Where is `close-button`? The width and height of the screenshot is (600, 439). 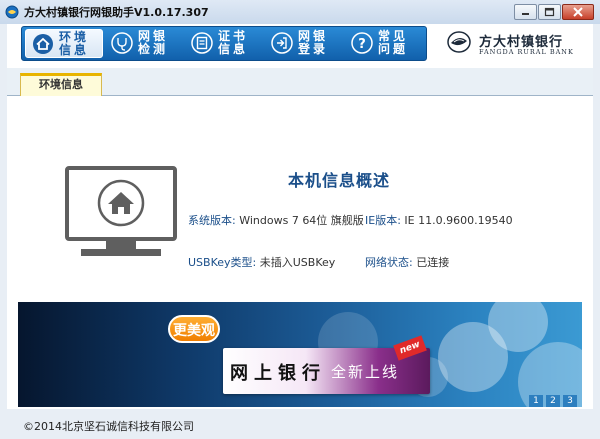 close-button is located at coordinates (578, 12).